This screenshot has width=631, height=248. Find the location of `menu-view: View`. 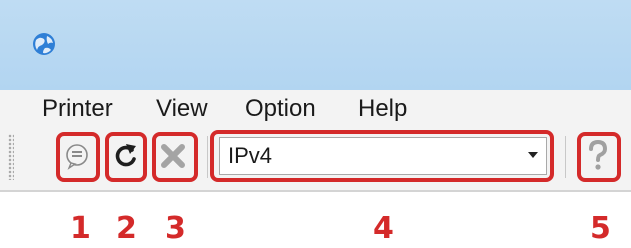

menu-view: View is located at coordinates (182, 109).